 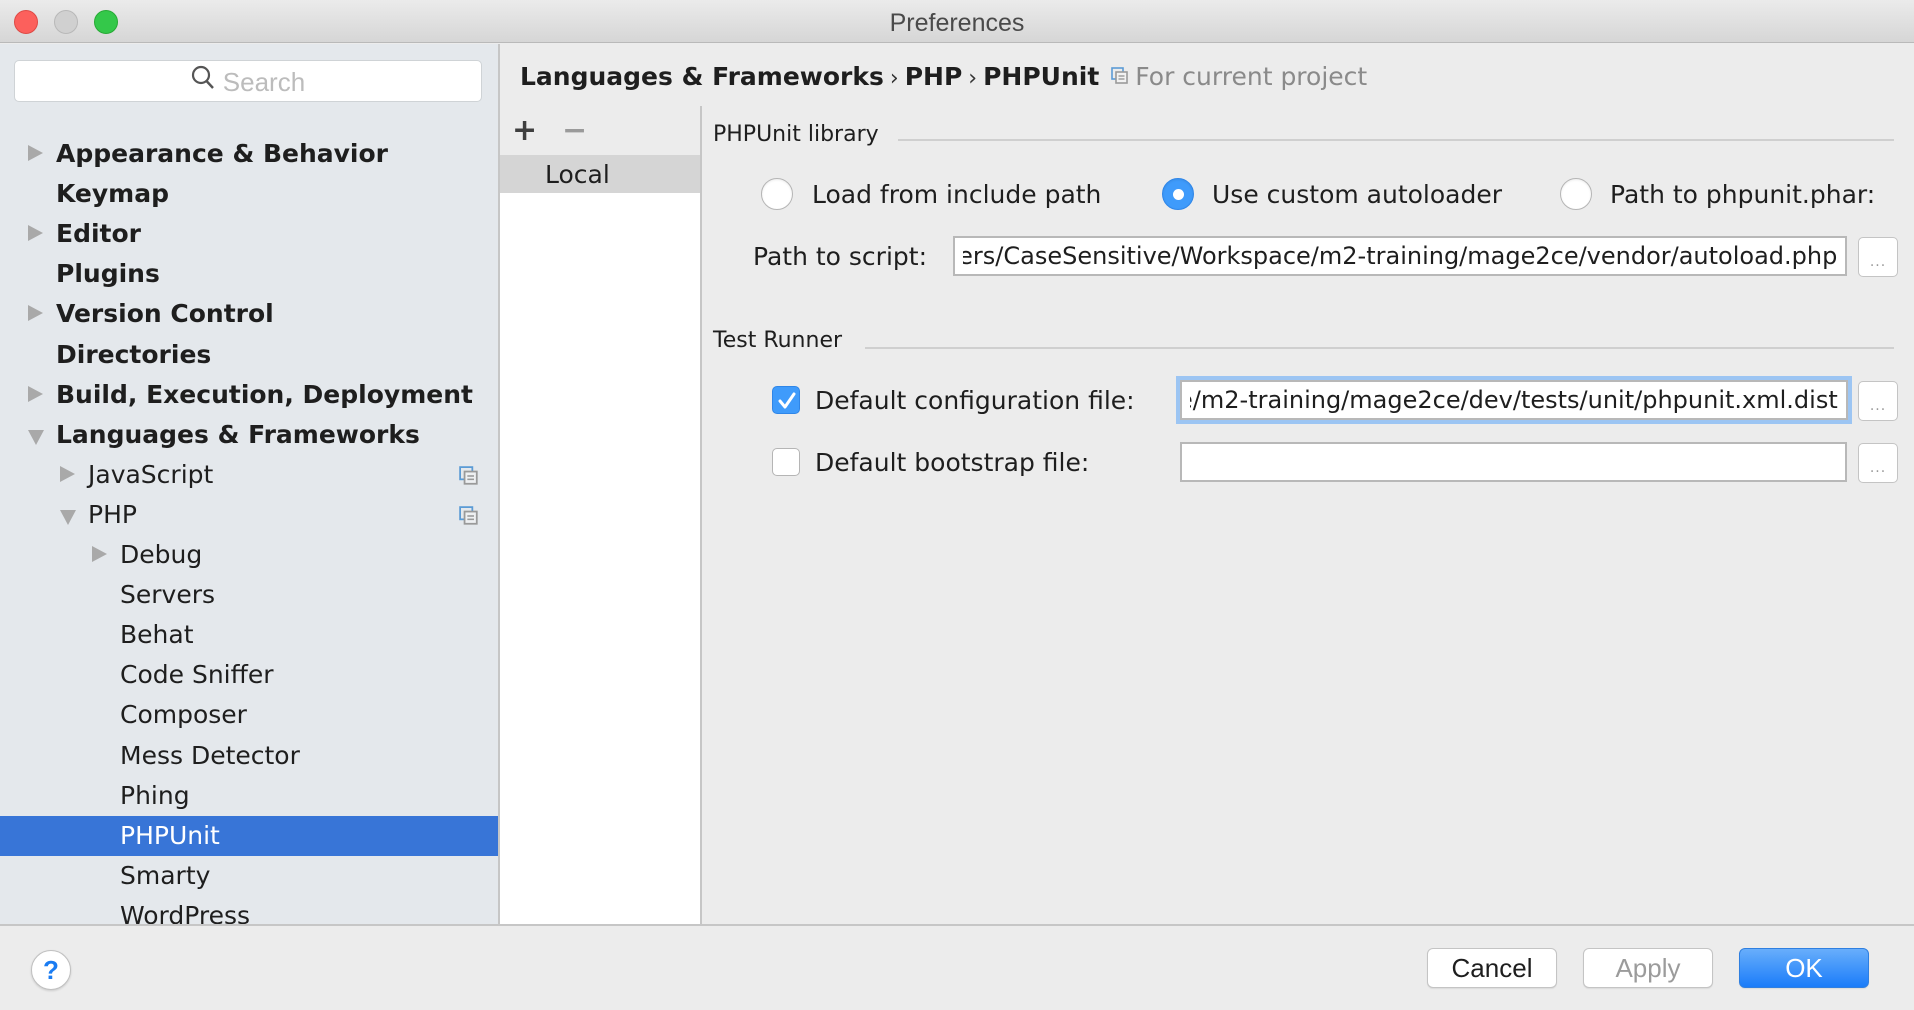 What do you see at coordinates (249, 555) in the screenshot?
I see `sidebar-item-debug: Debug` at bounding box center [249, 555].